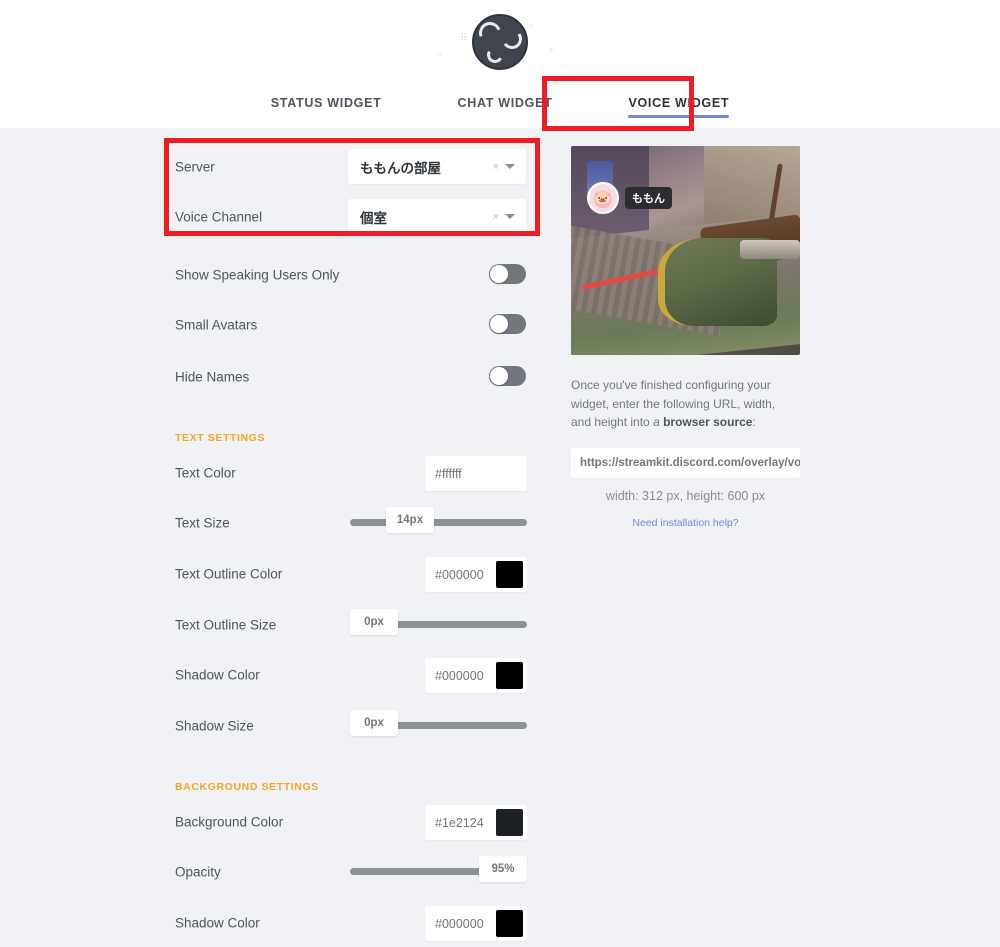 This screenshot has width=1000, height=947. I want to click on row-text-outline-size: Text Outline Size 0px, so click(280, 625).